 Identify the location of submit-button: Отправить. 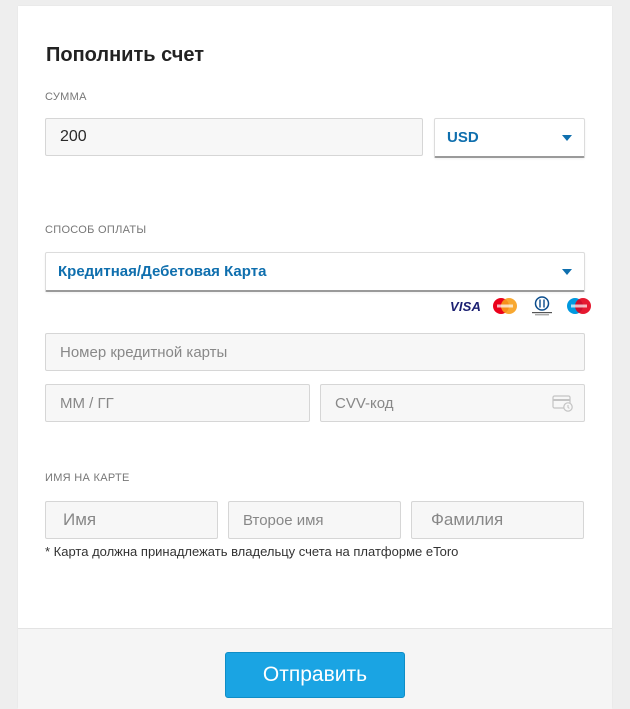
(315, 675).